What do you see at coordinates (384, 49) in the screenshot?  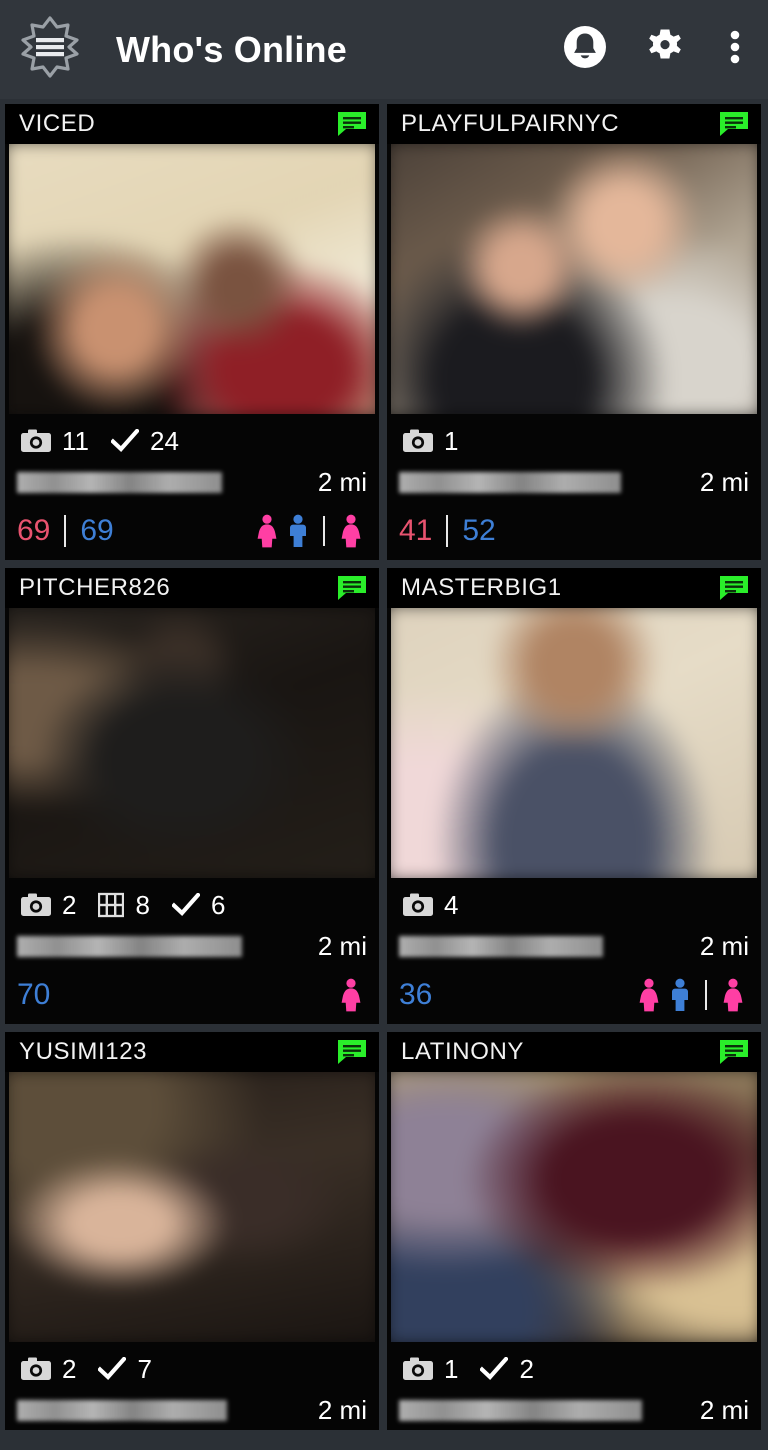 I see `app-bar: Who's Online` at bounding box center [384, 49].